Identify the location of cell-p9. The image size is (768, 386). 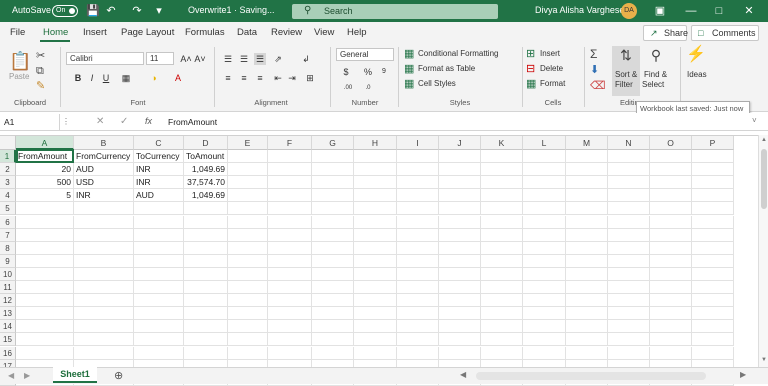
(713, 261).